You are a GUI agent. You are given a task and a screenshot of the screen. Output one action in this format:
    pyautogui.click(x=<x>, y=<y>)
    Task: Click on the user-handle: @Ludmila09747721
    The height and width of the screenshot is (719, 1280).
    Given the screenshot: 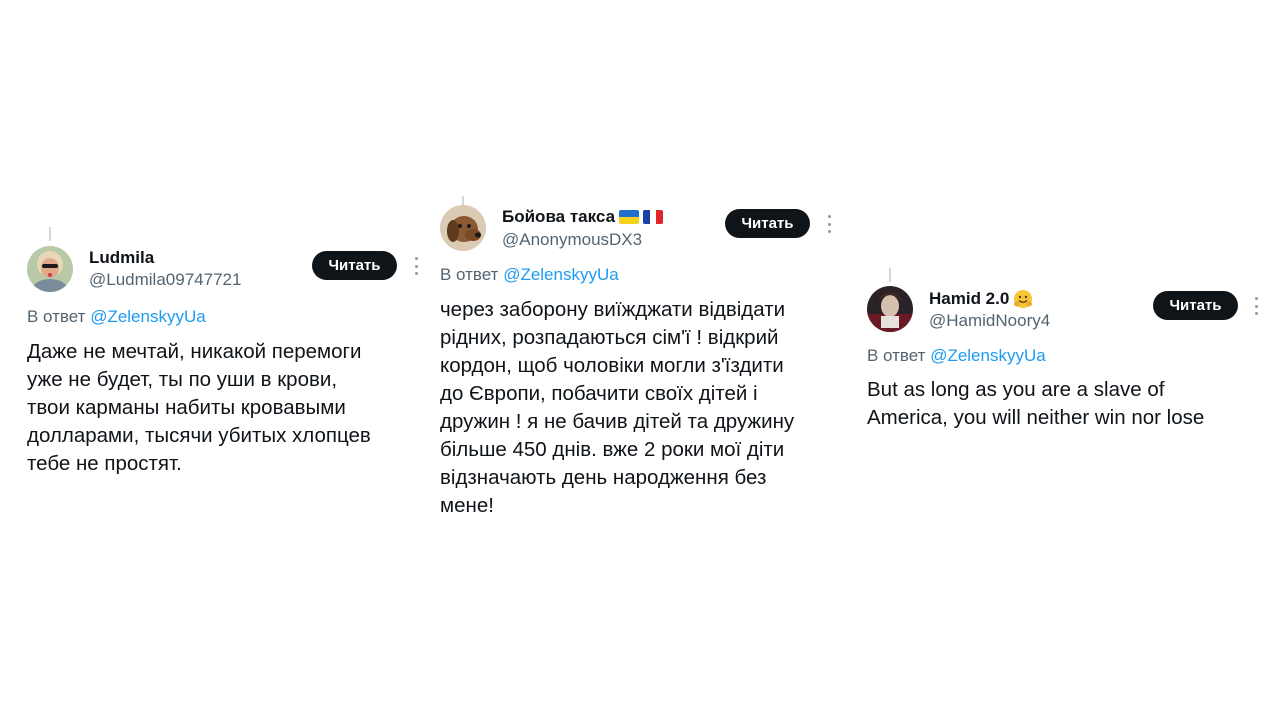 What is the action you would take?
    pyautogui.click(x=165, y=280)
    